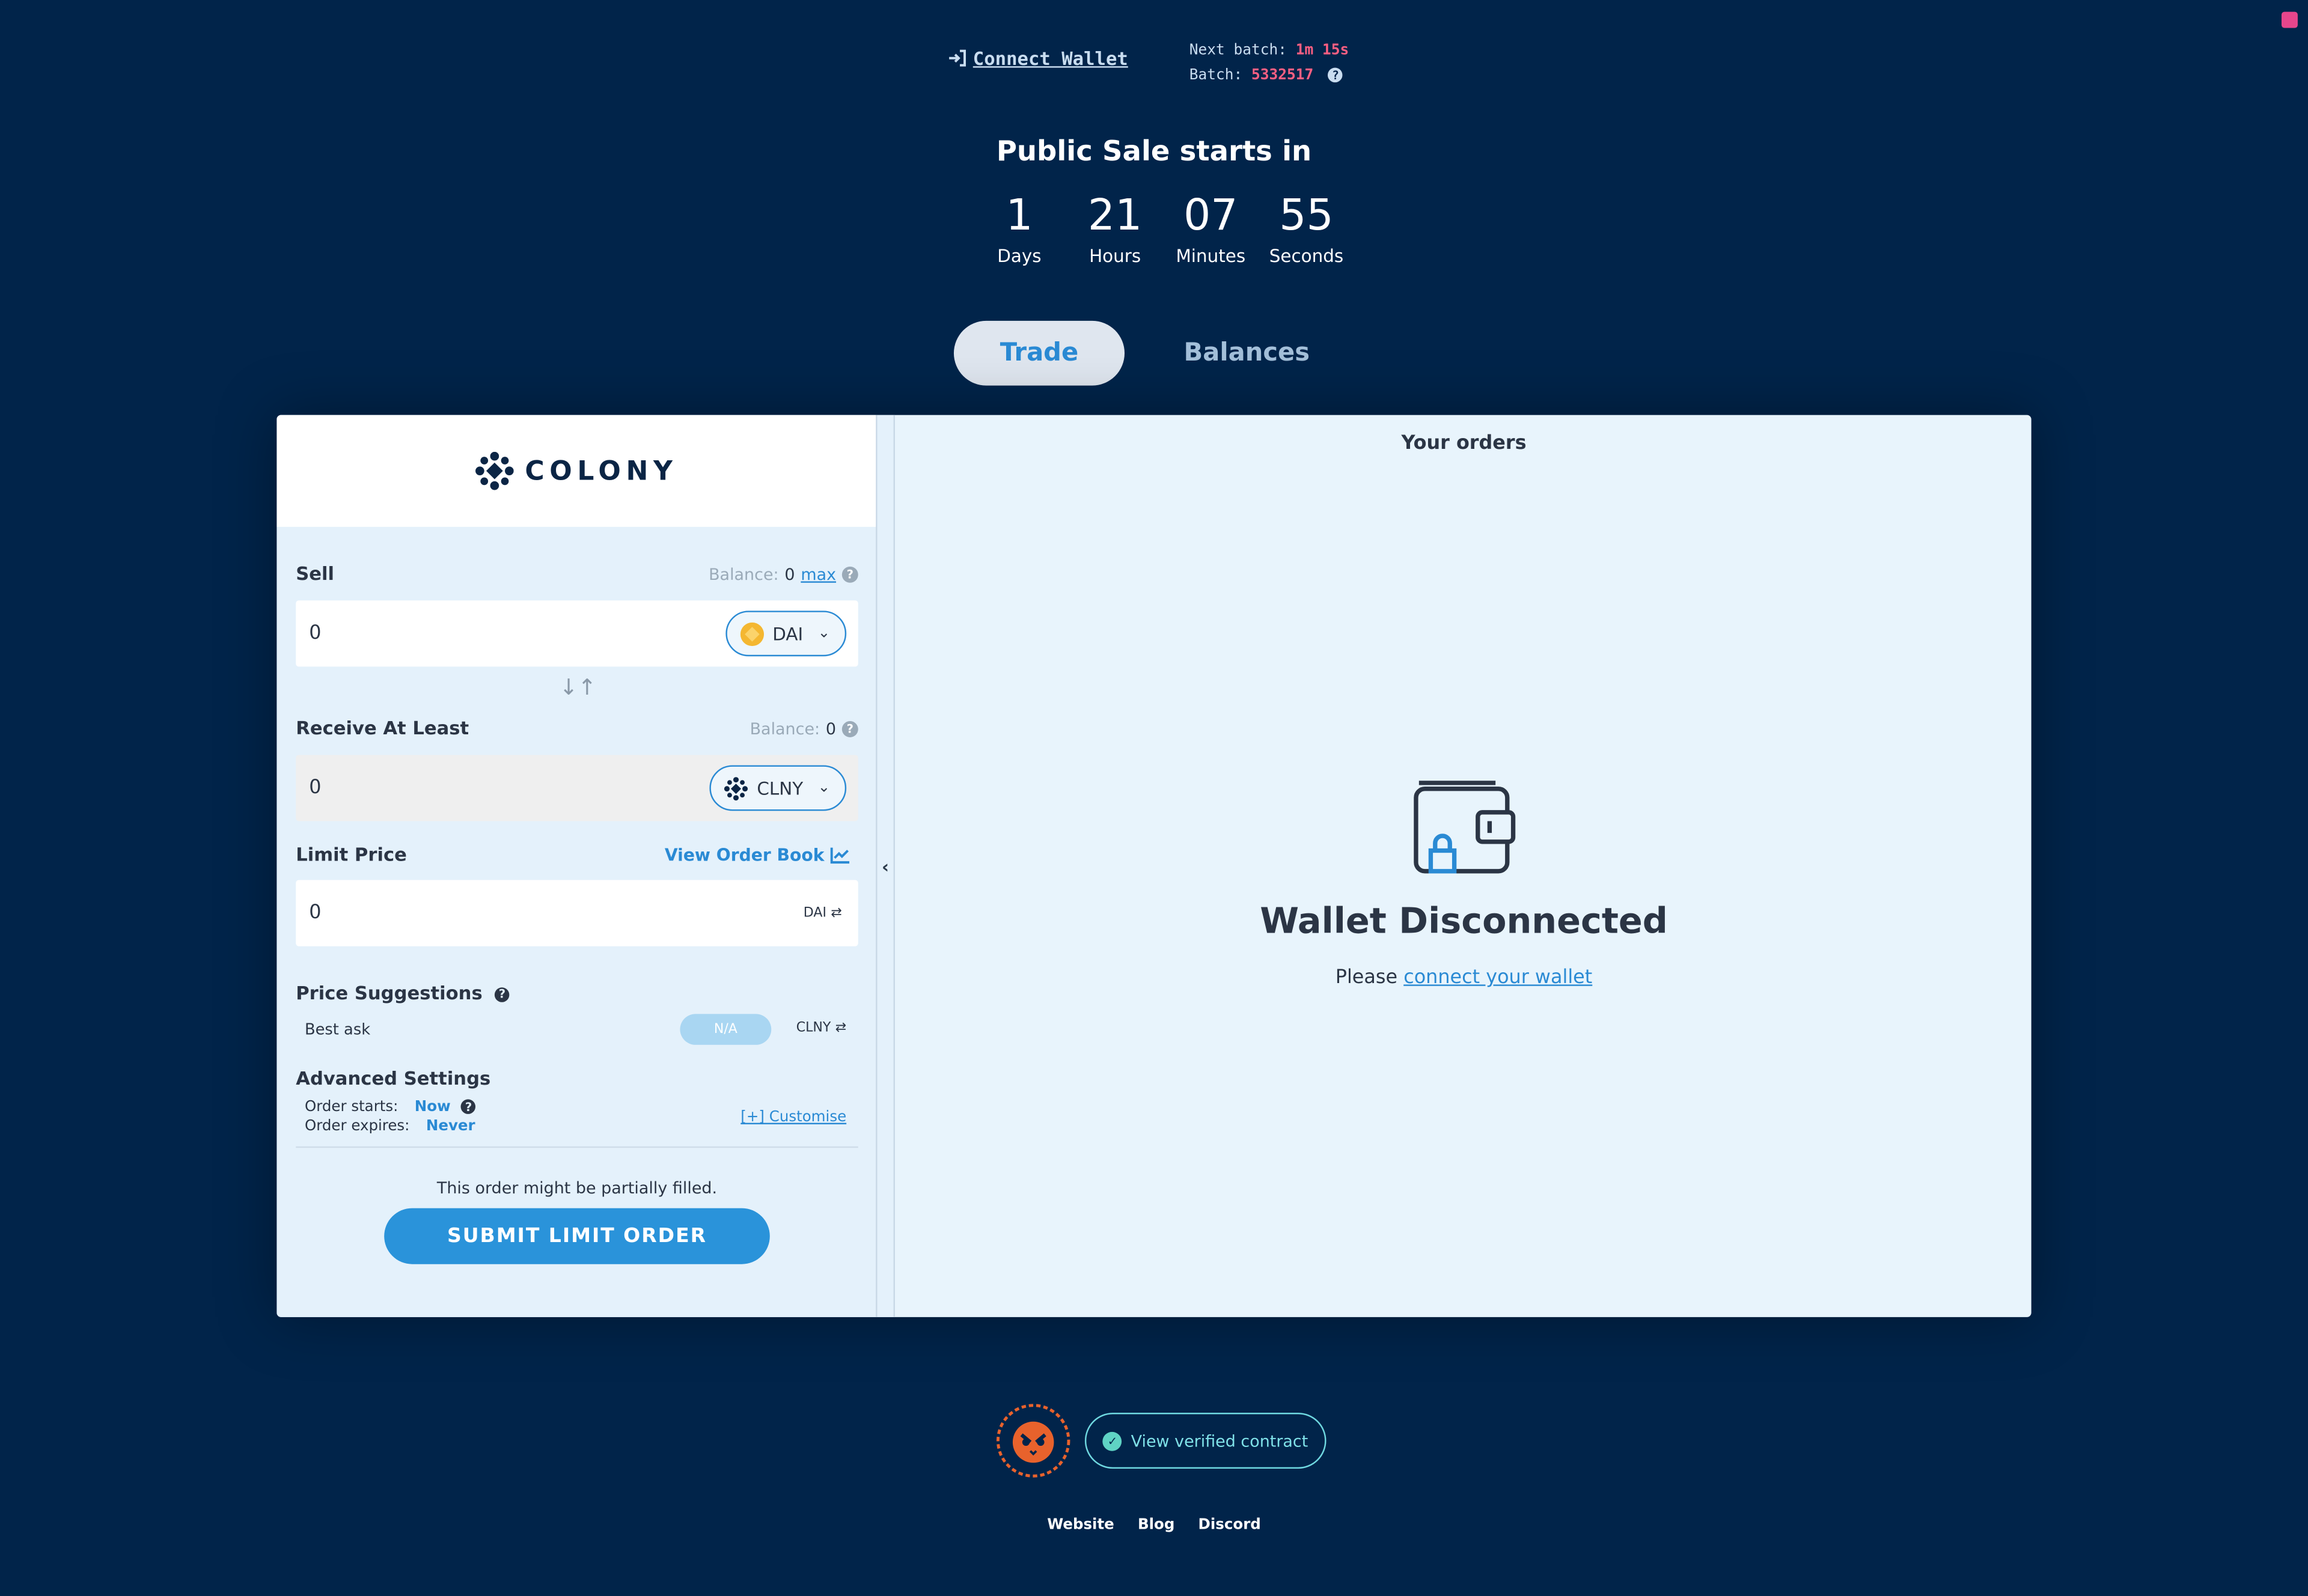  I want to click on submit-limit-order-button: SUBMIT LIMIT ORDER, so click(577, 1236).